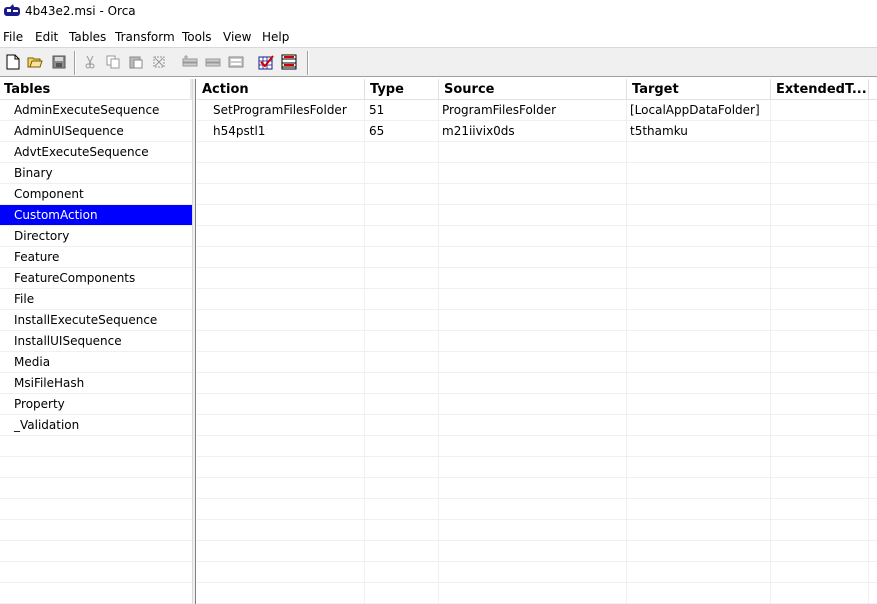 Image resolution: width=877 pixels, height=604 pixels. I want to click on table-item-msifilehash: MsiFileHash, so click(96, 383).